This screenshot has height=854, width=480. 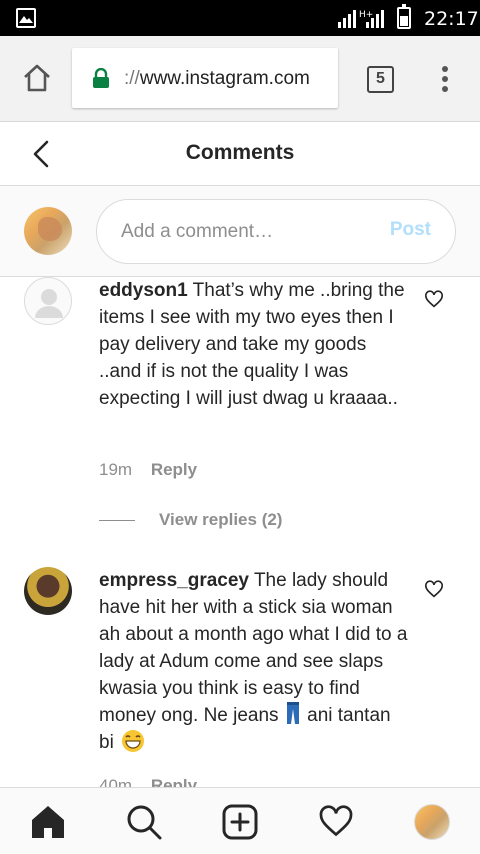 I want to click on browser-toolbar: ://www.instagram.com 5, so click(x=240, y=79).